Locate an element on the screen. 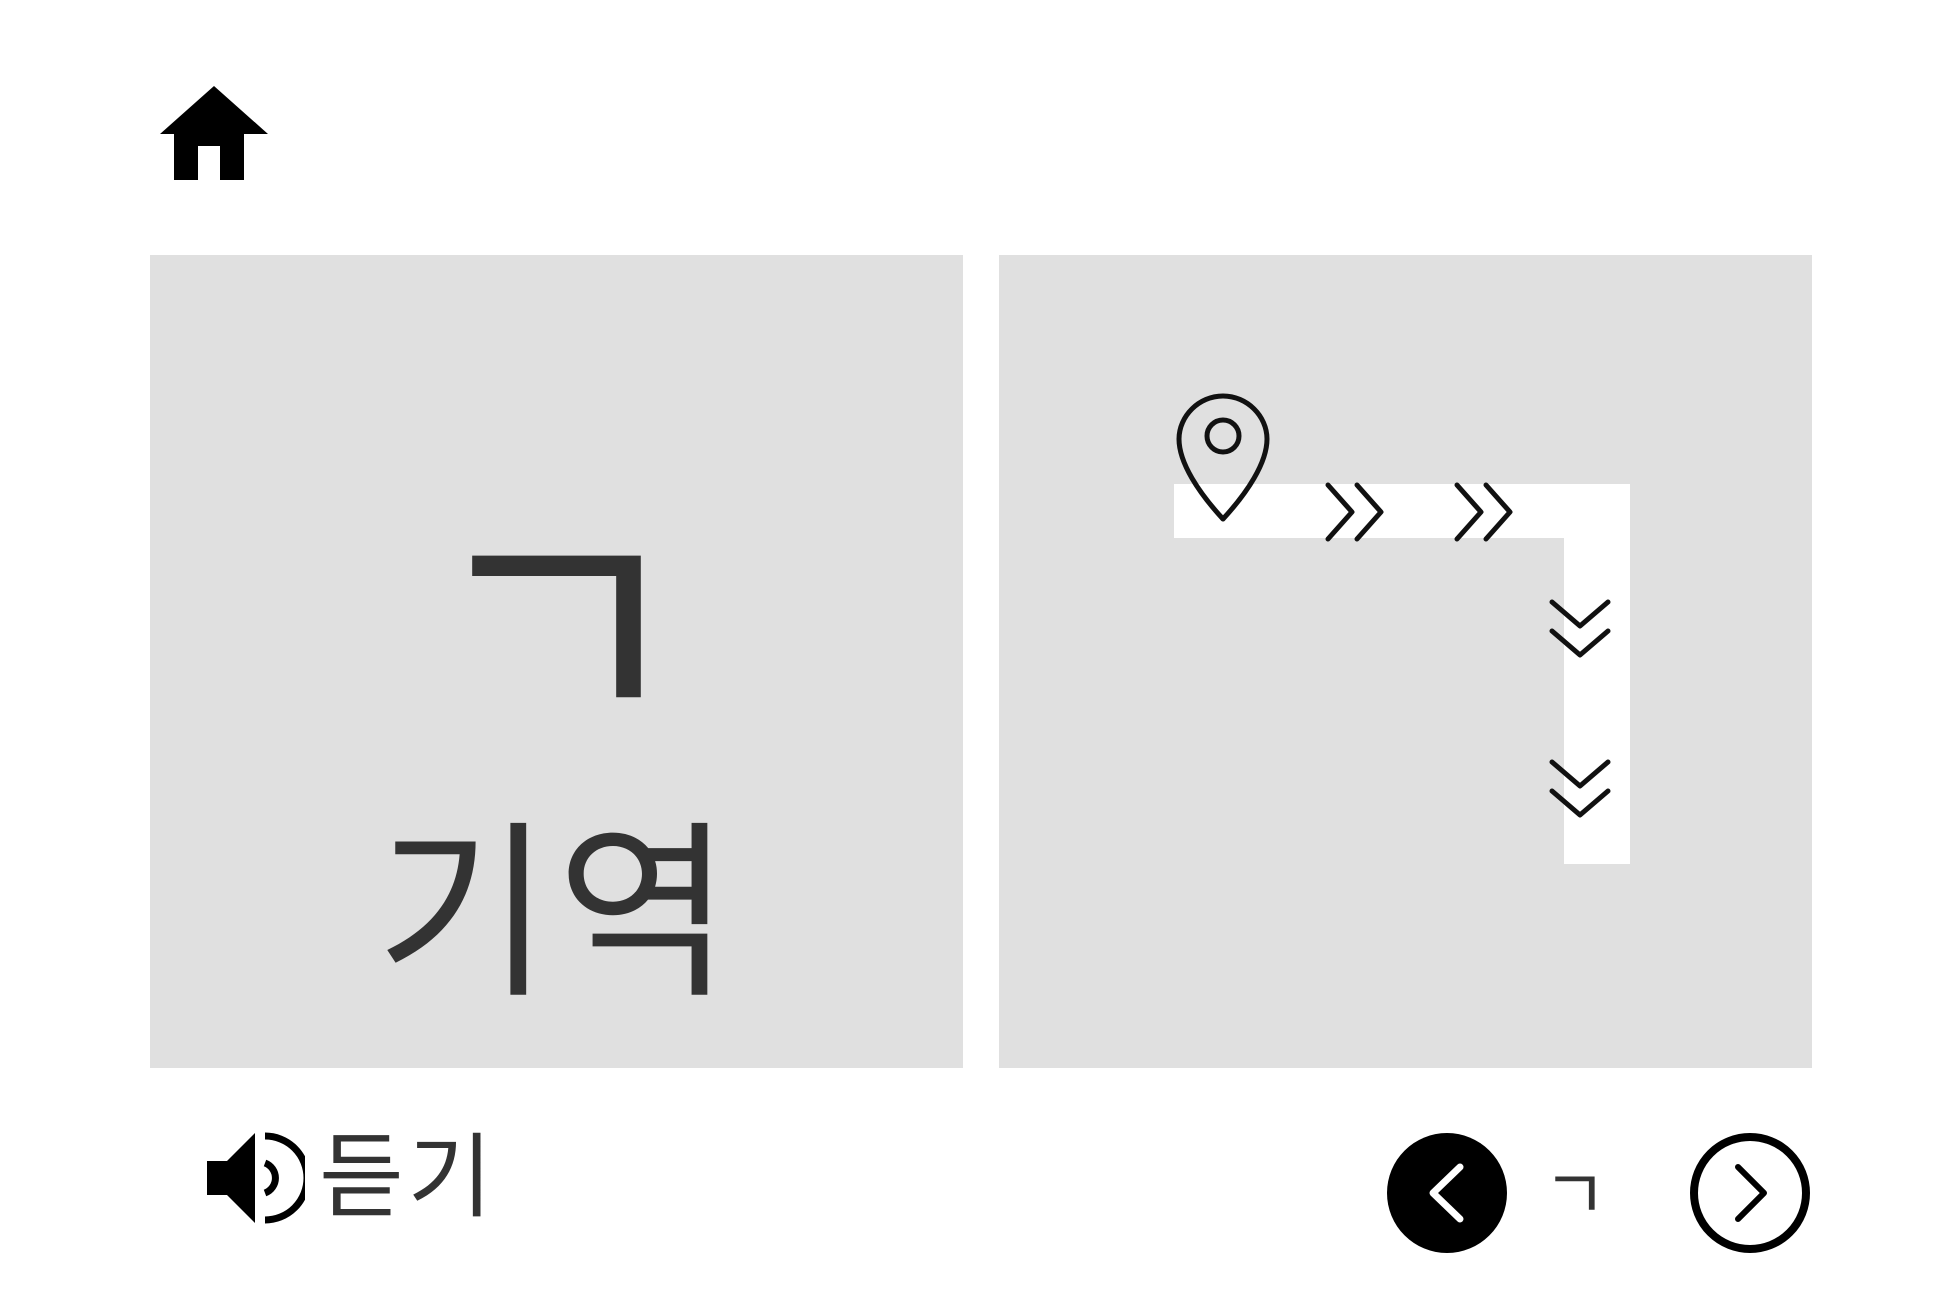 The image size is (1956, 1290). chevron-right-circle-outline-icon is located at coordinates (1750, 1193).